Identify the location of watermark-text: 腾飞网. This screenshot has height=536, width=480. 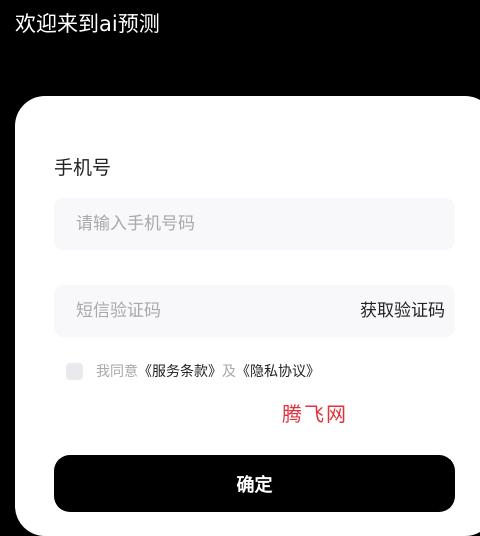
(315, 414).